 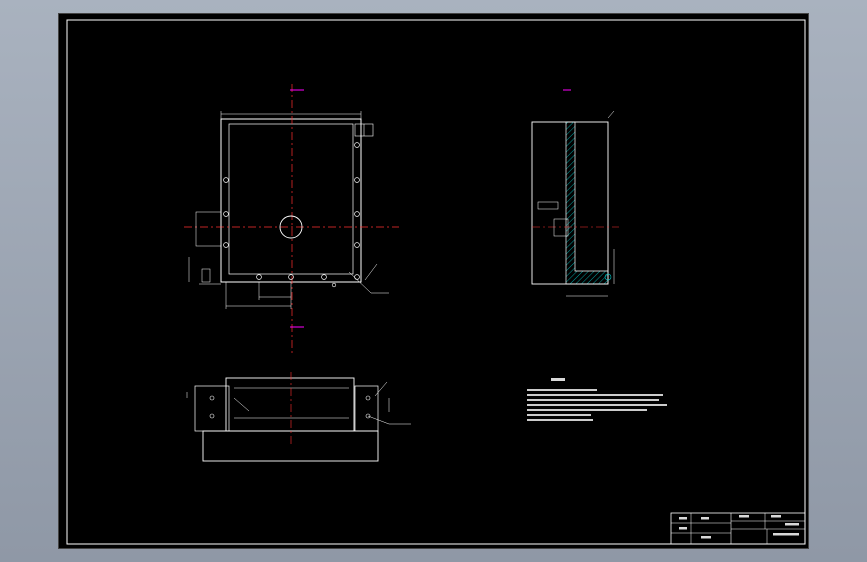 What do you see at coordinates (587, 203) in the screenshot?
I see `section-hatch` at bounding box center [587, 203].